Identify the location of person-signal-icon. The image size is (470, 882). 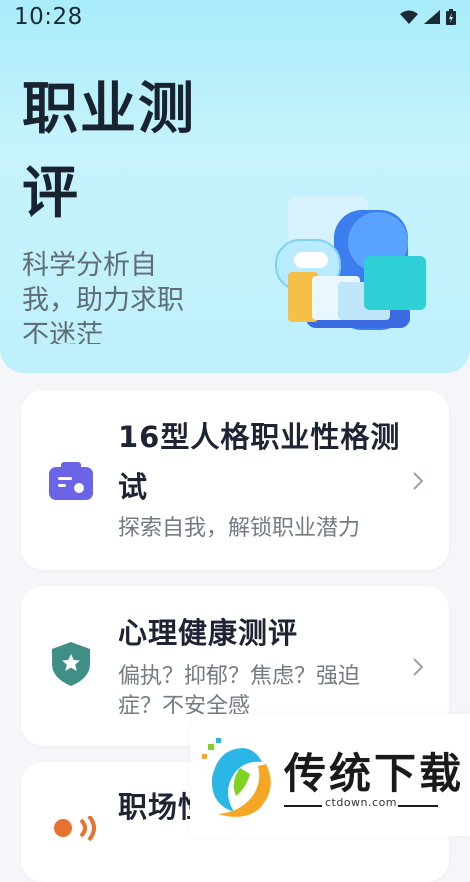
(75, 829).